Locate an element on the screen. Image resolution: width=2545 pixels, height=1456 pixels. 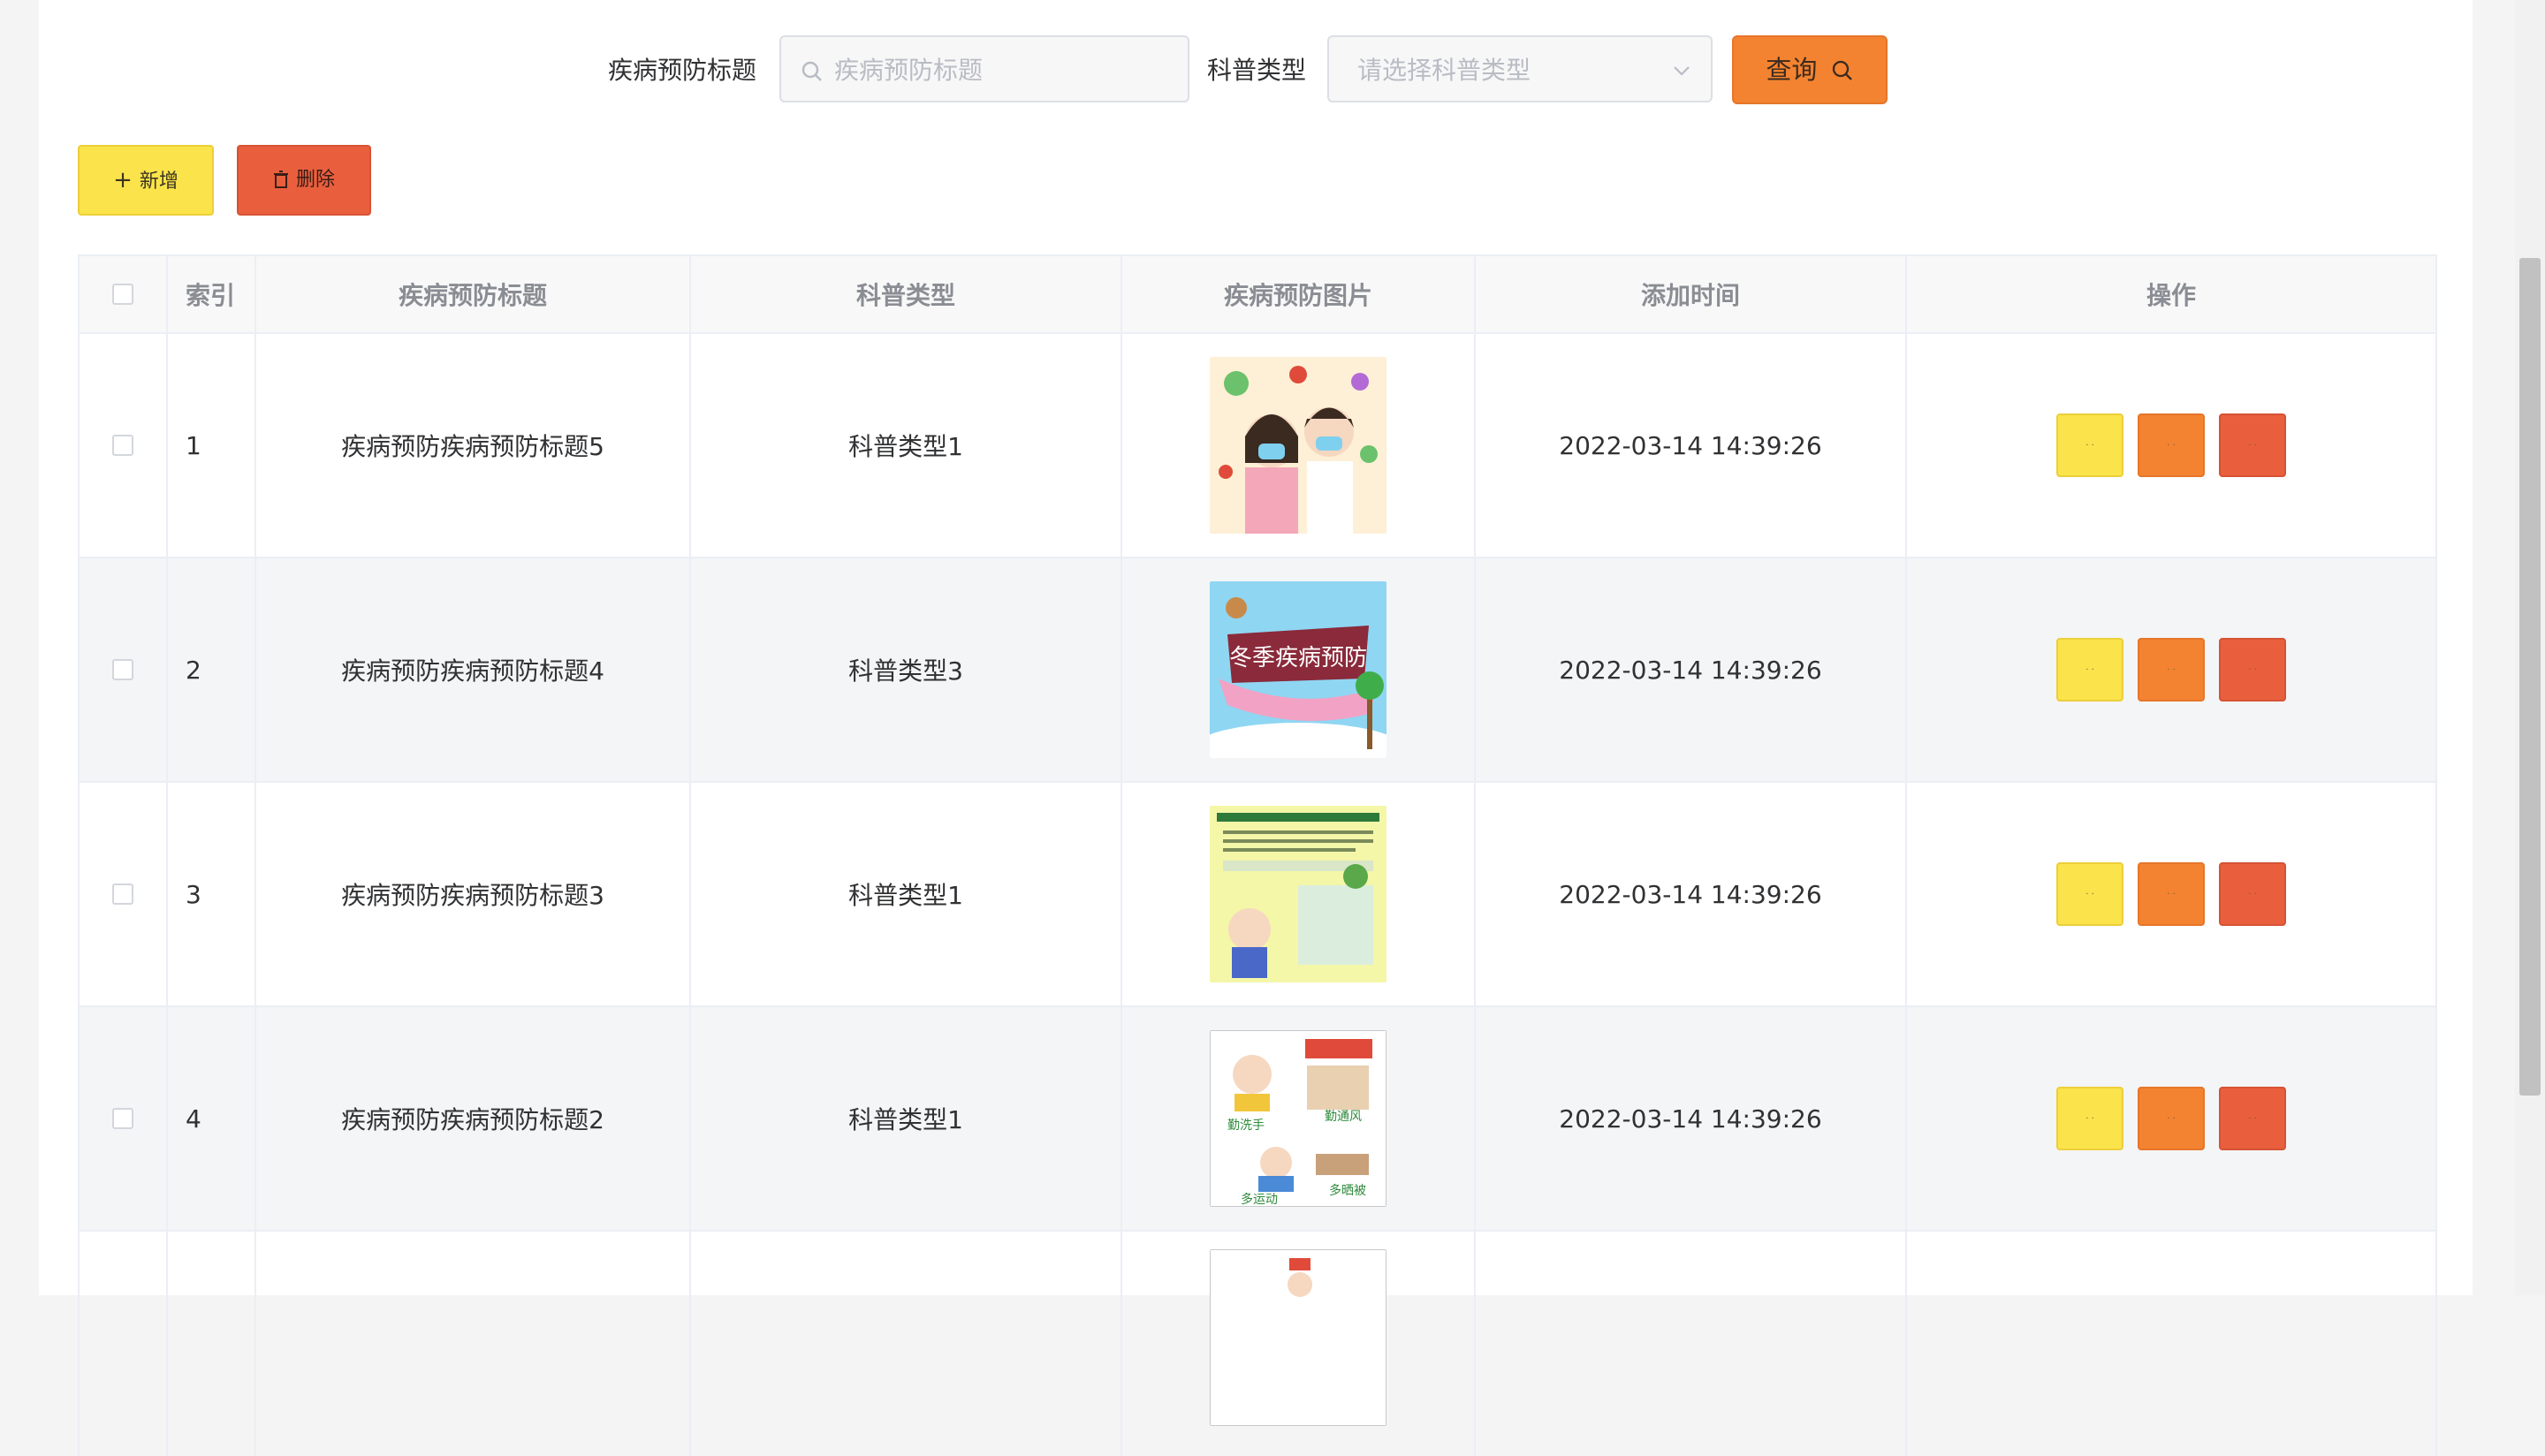
image-caption: 多晒被 is located at coordinates (1347, 1190).